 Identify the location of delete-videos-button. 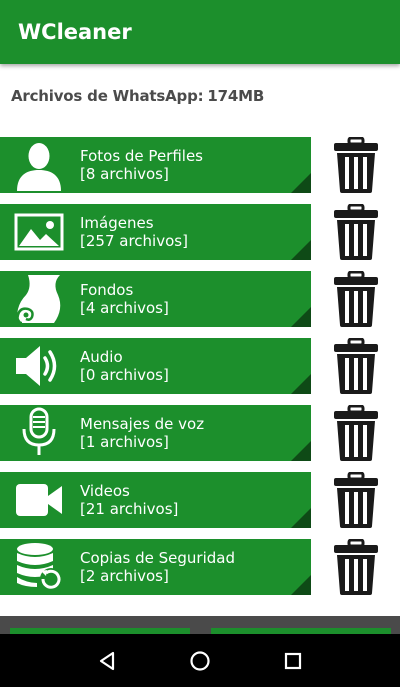
(356, 501).